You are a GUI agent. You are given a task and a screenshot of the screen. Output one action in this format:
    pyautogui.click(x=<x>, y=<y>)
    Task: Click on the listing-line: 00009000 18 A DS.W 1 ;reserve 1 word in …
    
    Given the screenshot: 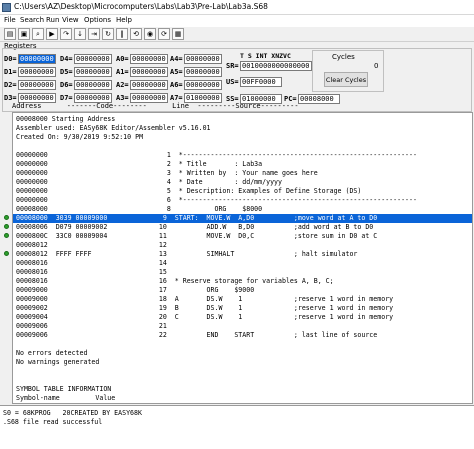 What is the action you would take?
    pyautogui.click(x=242, y=299)
    